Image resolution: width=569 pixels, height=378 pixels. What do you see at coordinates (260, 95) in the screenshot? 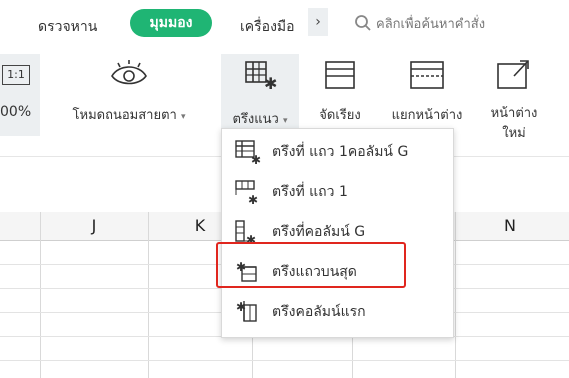
I see `freeze-panes-button: ✱ ตรึงแนว ▾` at bounding box center [260, 95].